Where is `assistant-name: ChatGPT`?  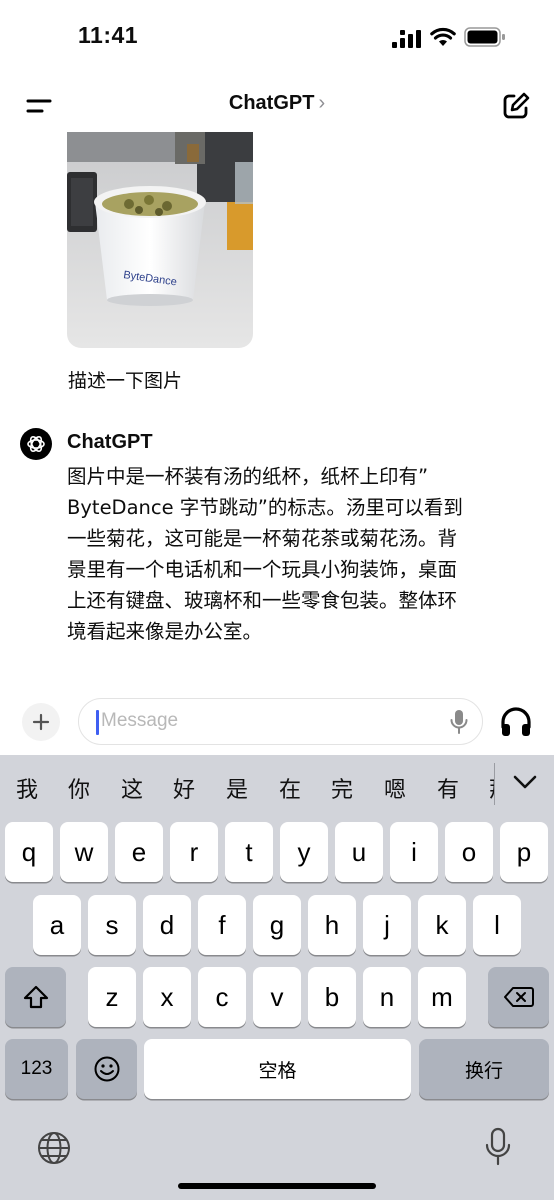
assistant-name: ChatGPT is located at coordinates (110, 442).